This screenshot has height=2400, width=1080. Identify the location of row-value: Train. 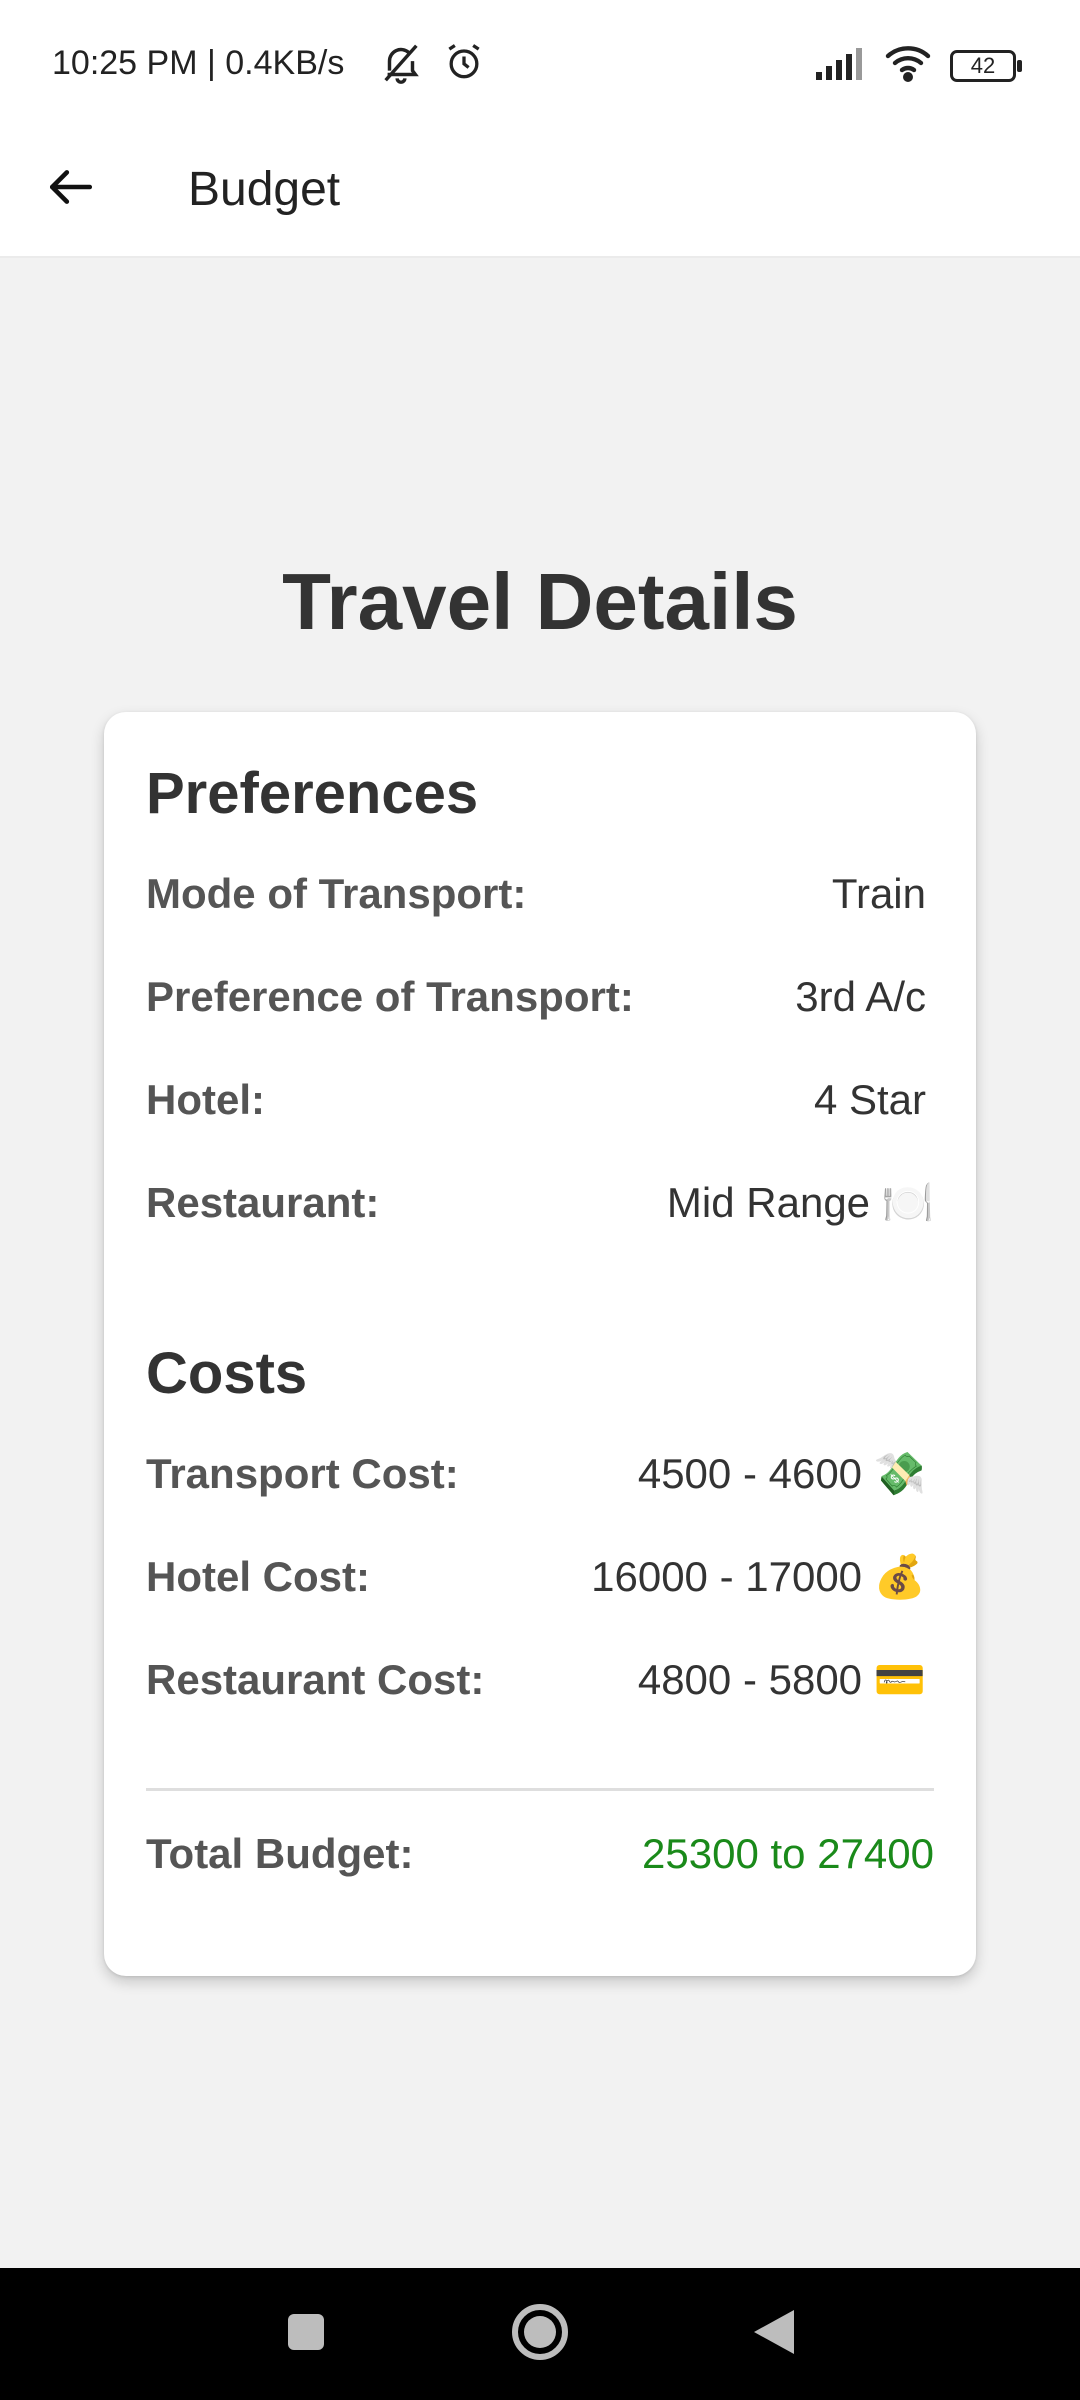
(878, 893).